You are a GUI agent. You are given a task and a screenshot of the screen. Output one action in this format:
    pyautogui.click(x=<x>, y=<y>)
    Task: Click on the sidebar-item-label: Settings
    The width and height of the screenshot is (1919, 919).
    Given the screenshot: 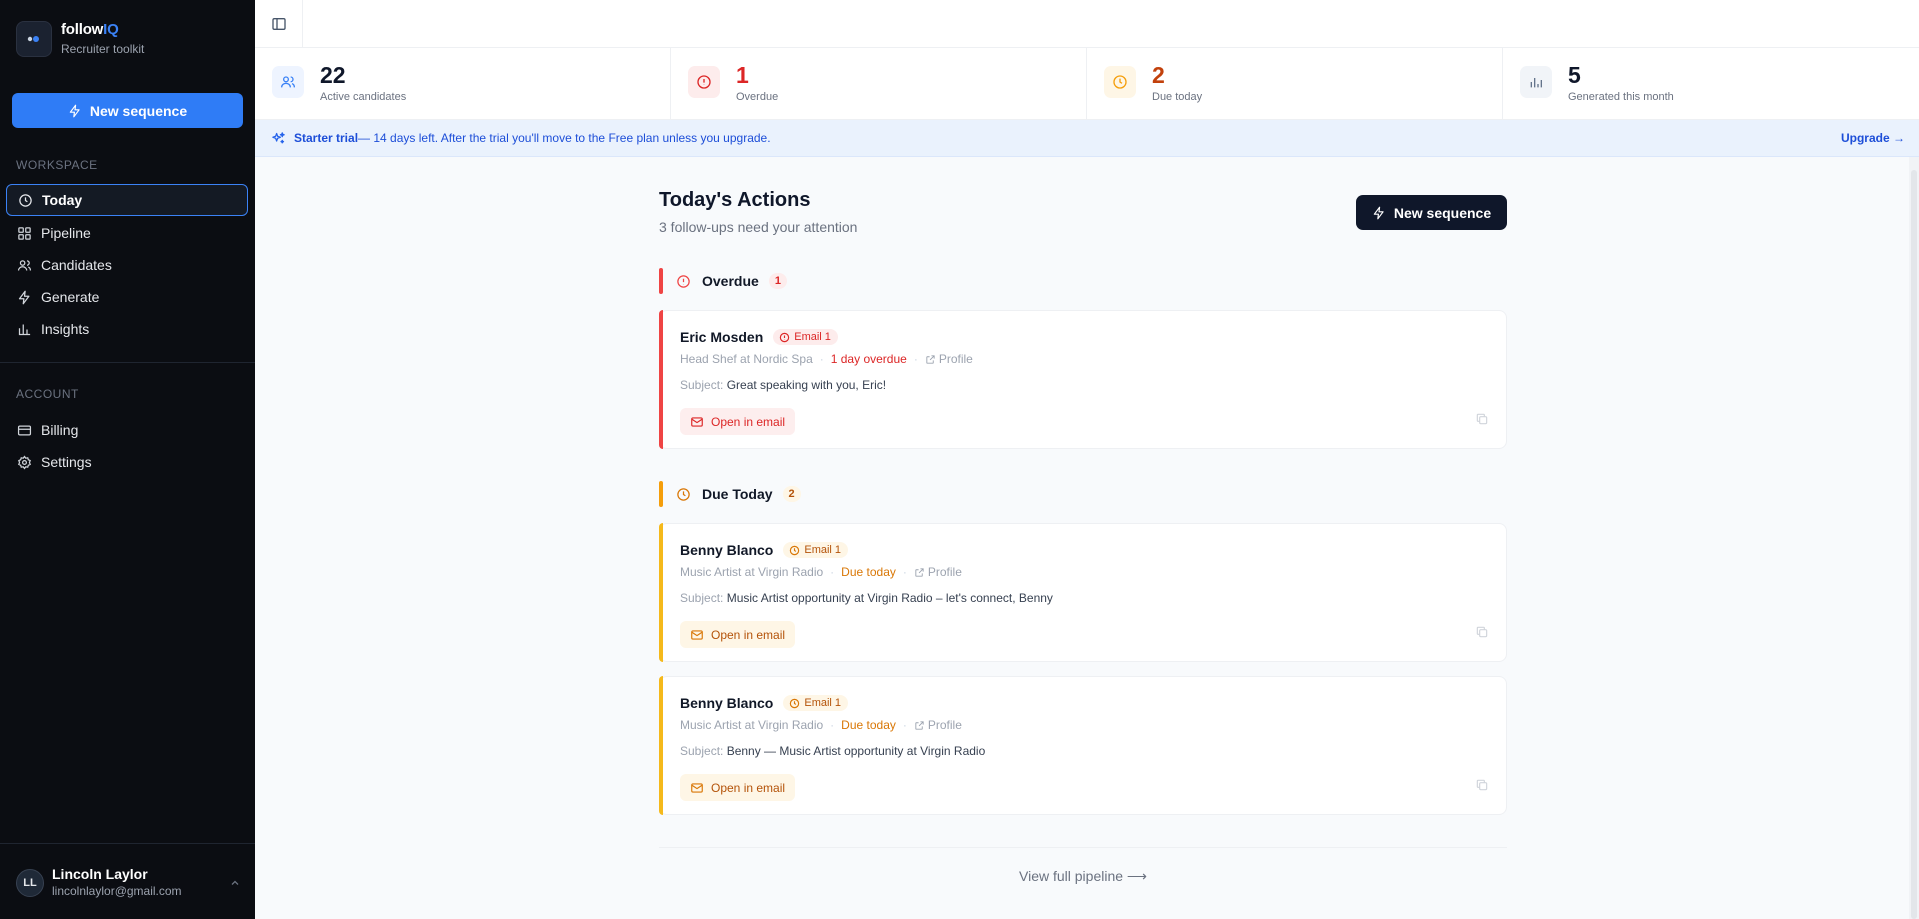 What is the action you would take?
    pyautogui.click(x=66, y=462)
    